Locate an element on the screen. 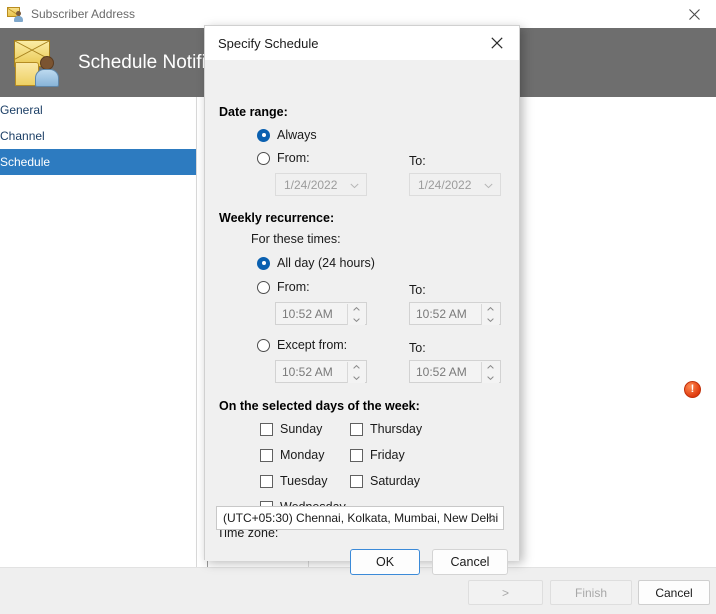 This screenshot has width=716, height=614. radio-all-day: All day (24 hours) is located at coordinates (316, 263).